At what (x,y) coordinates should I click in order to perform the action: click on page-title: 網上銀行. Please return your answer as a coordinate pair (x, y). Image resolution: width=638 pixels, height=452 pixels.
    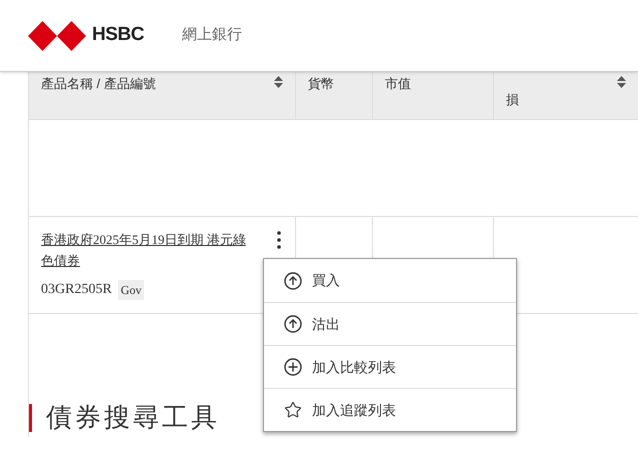
    Looking at the image, I should click on (212, 35).